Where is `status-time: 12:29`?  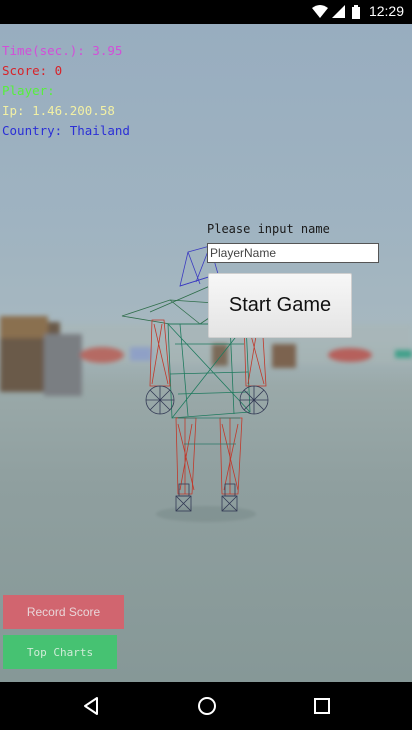
status-time: 12:29 is located at coordinates (386, 11).